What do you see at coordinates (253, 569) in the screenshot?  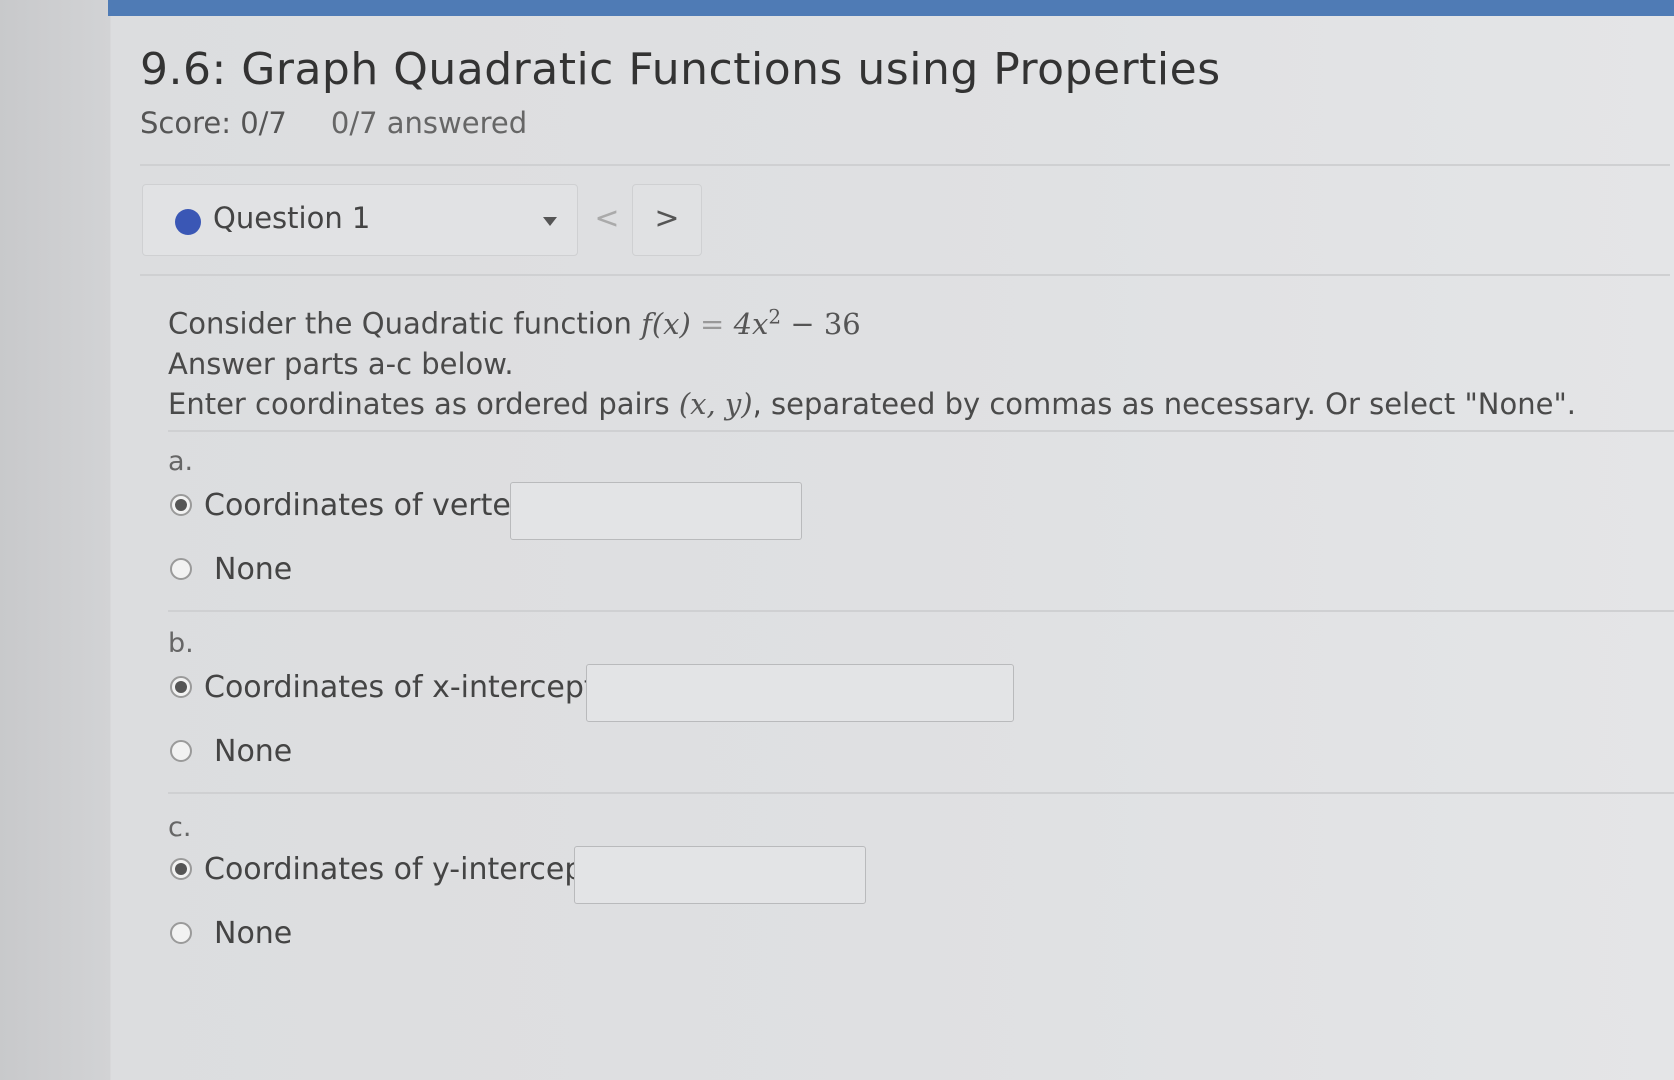 I see `part-a-none-label: None` at bounding box center [253, 569].